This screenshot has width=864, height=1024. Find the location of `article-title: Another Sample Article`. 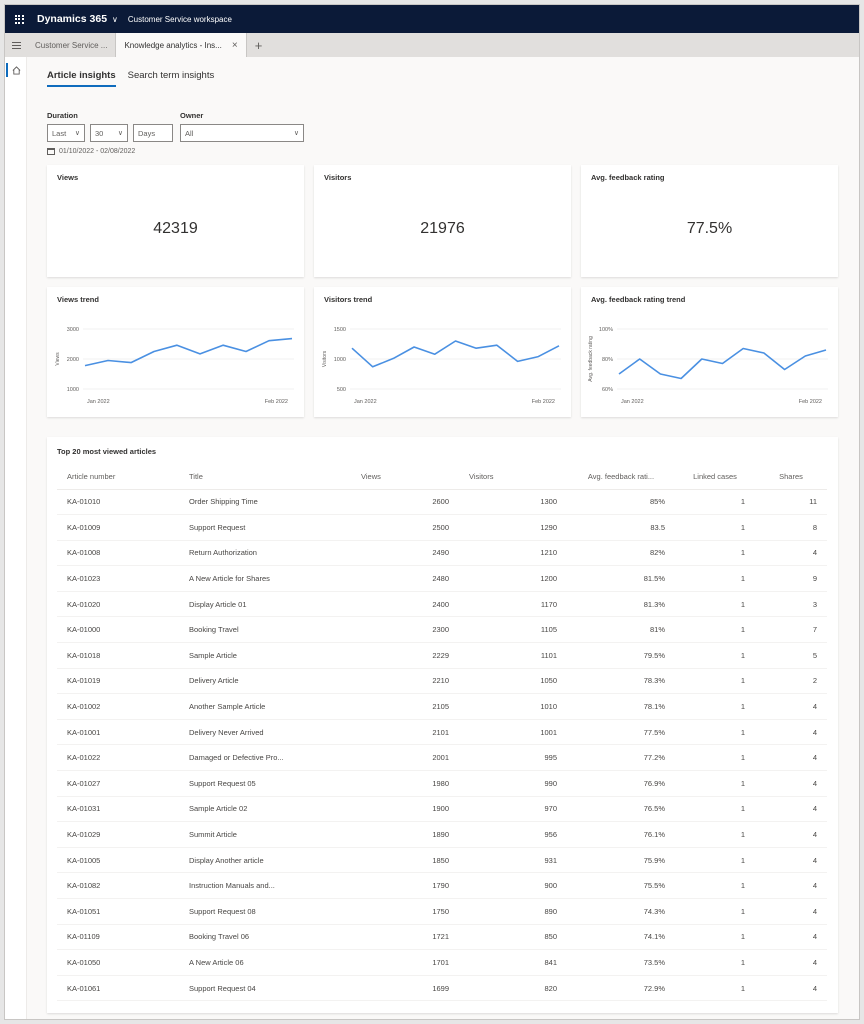

article-title: Another Sample Article is located at coordinates (265, 706).